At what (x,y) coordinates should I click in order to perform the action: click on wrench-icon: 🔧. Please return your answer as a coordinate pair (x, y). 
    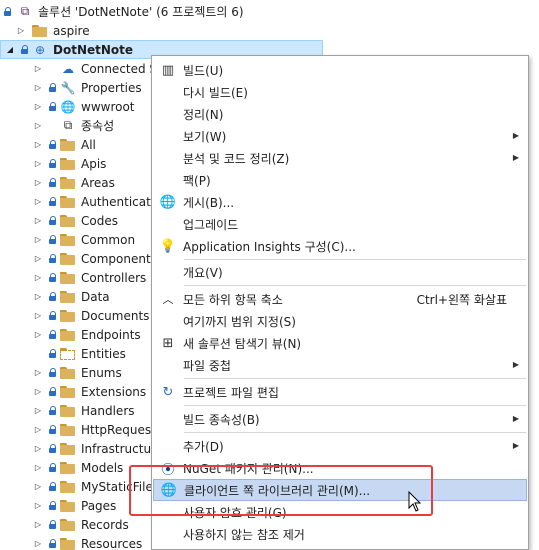
    Looking at the image, I should click on (68, 87).